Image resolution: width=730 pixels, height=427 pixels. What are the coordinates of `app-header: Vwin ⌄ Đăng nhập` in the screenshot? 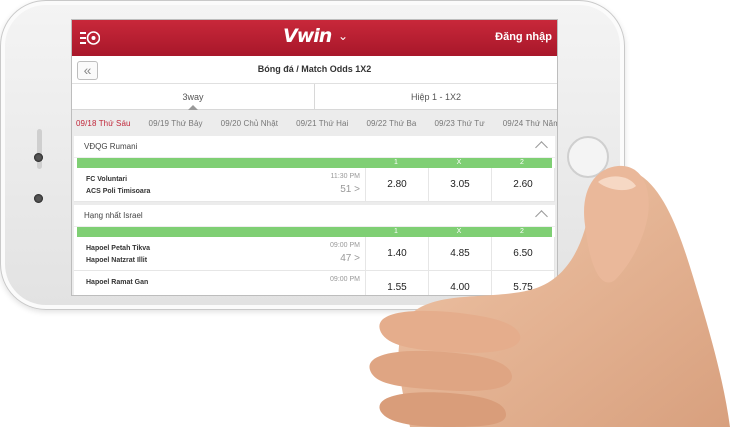 It's located at (314, 38).